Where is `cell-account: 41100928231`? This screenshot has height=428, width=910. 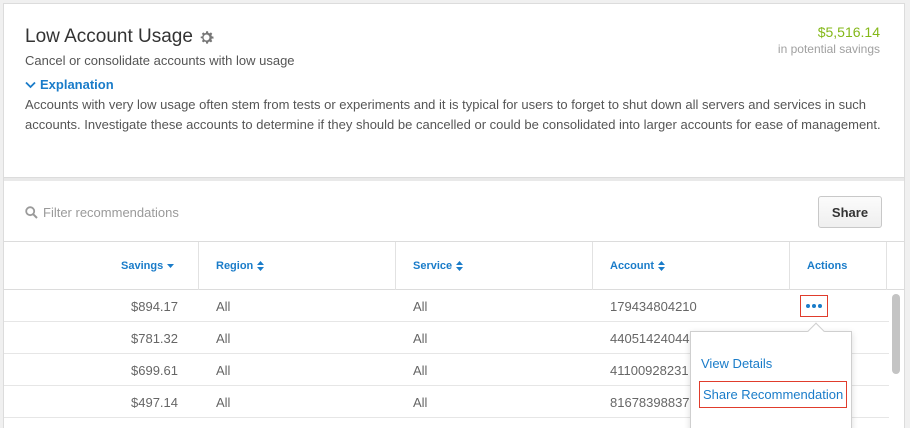
cell-account: 41100928231 is located at coordinates (649, 370).